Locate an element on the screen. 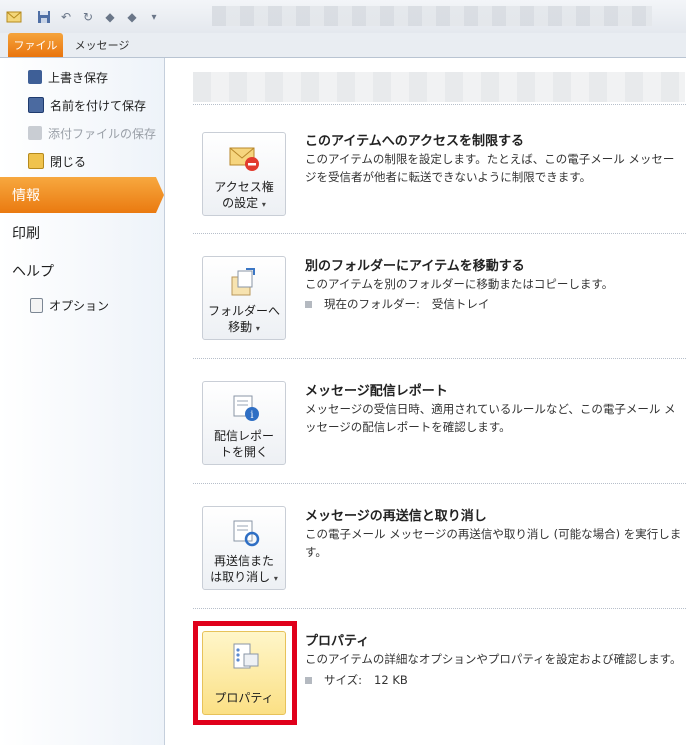  size-row: サイズ: 12 KB is located at coordinates (356, 680).